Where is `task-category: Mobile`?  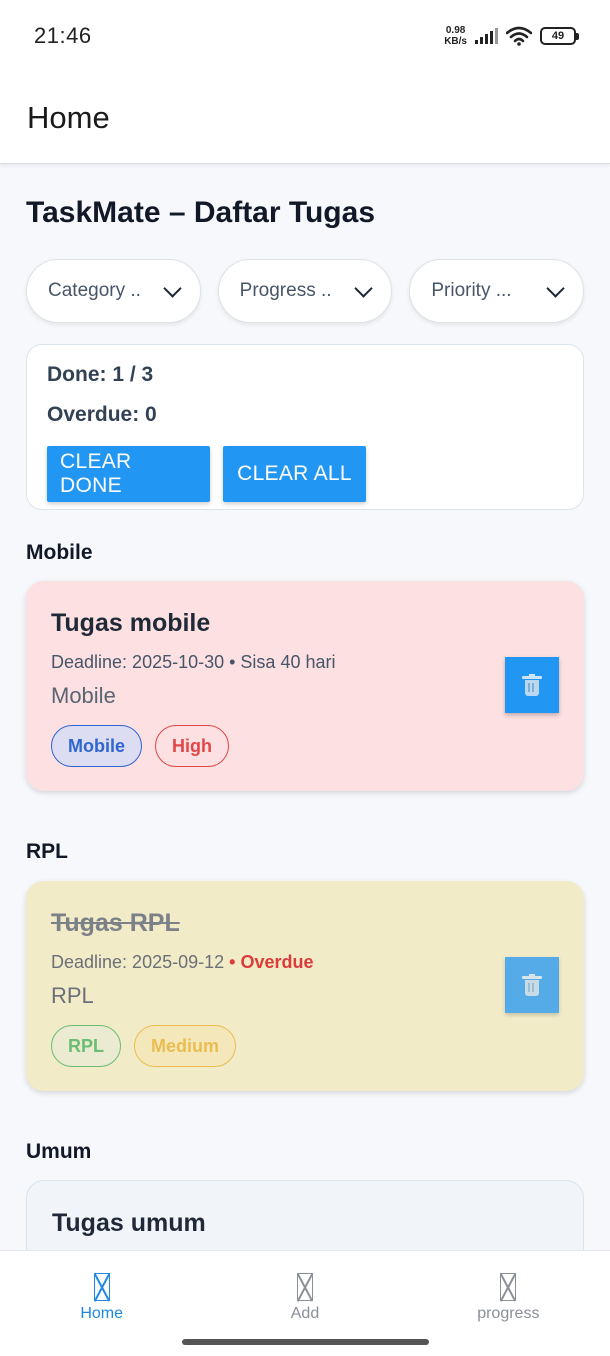 task-category: Mobile is located at coordinates (83, 695).